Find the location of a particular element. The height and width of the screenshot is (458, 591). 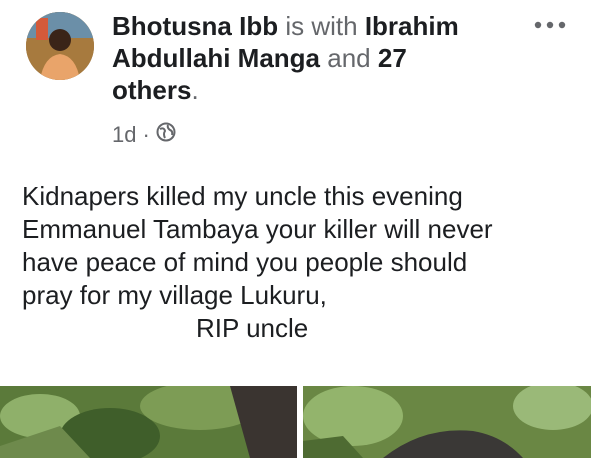

post-meta: 1d · is located at coordinates (144, 135).